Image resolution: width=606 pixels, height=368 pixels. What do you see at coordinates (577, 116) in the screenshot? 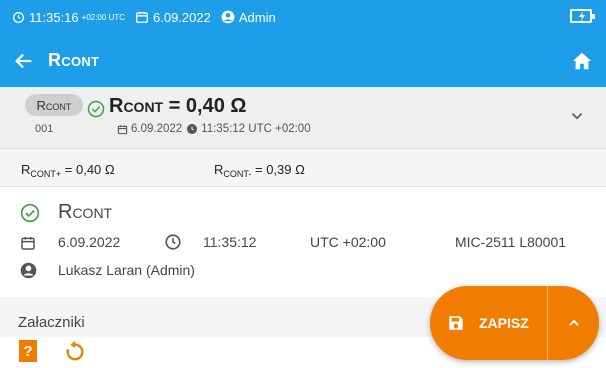
I see `chevron-down-icon` at bounding box center [577, 116].